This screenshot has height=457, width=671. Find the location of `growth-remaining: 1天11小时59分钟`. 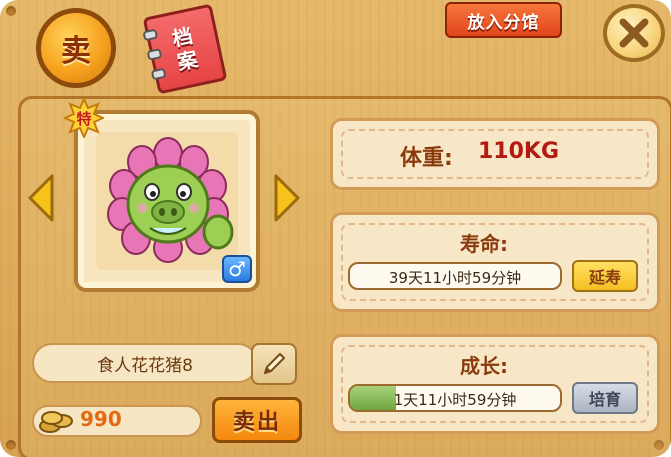

growth-remaining: 1天11小时59分钟 is located at coordinates (455, 400).